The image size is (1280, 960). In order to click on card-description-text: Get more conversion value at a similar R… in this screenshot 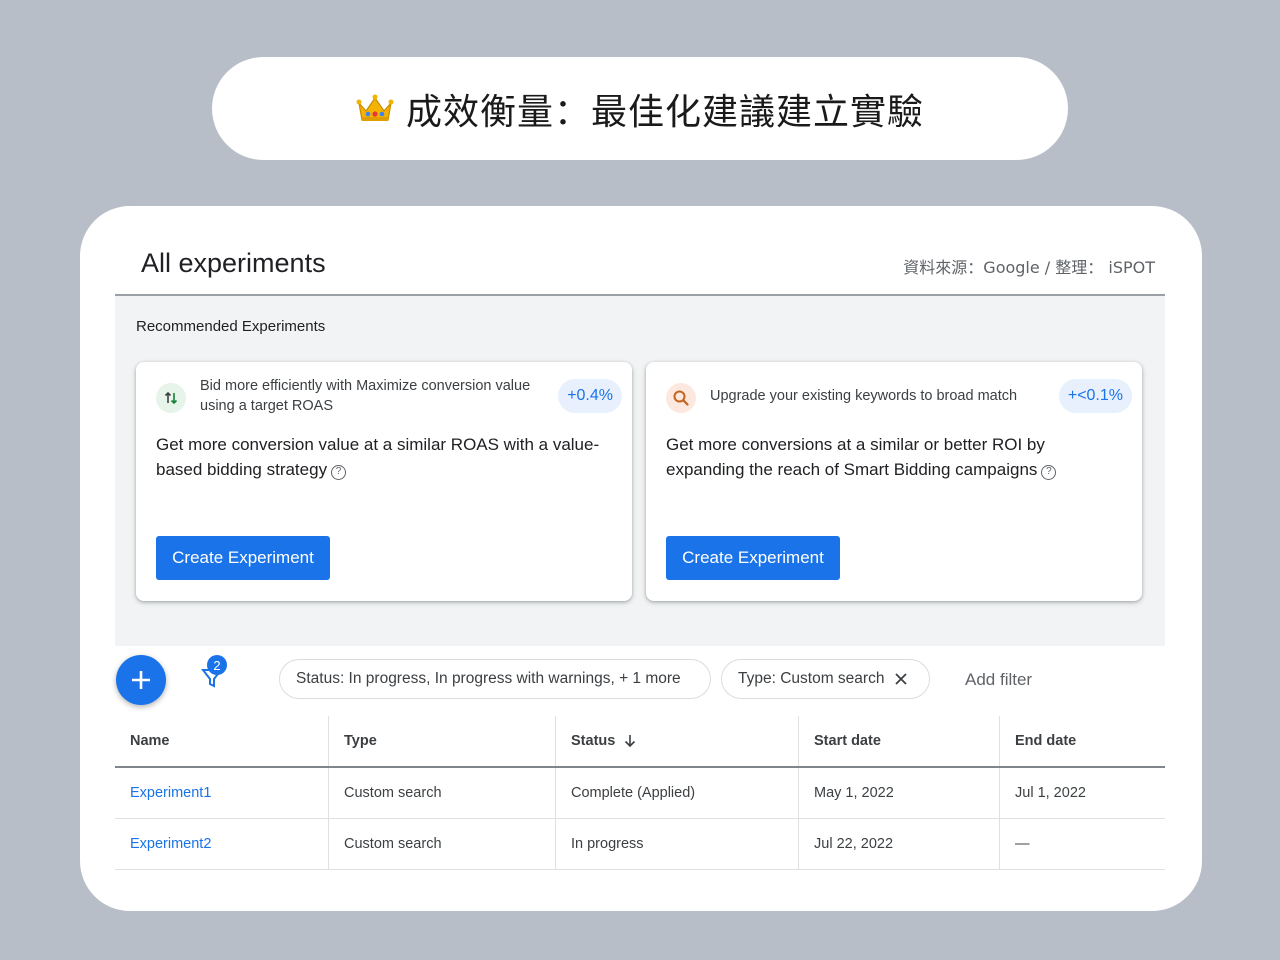, I will do `click(378, 457)`.